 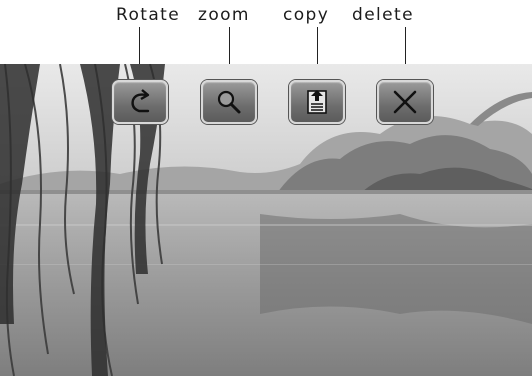 I want to click on delete-label: delete, so click(x=383, y=15).